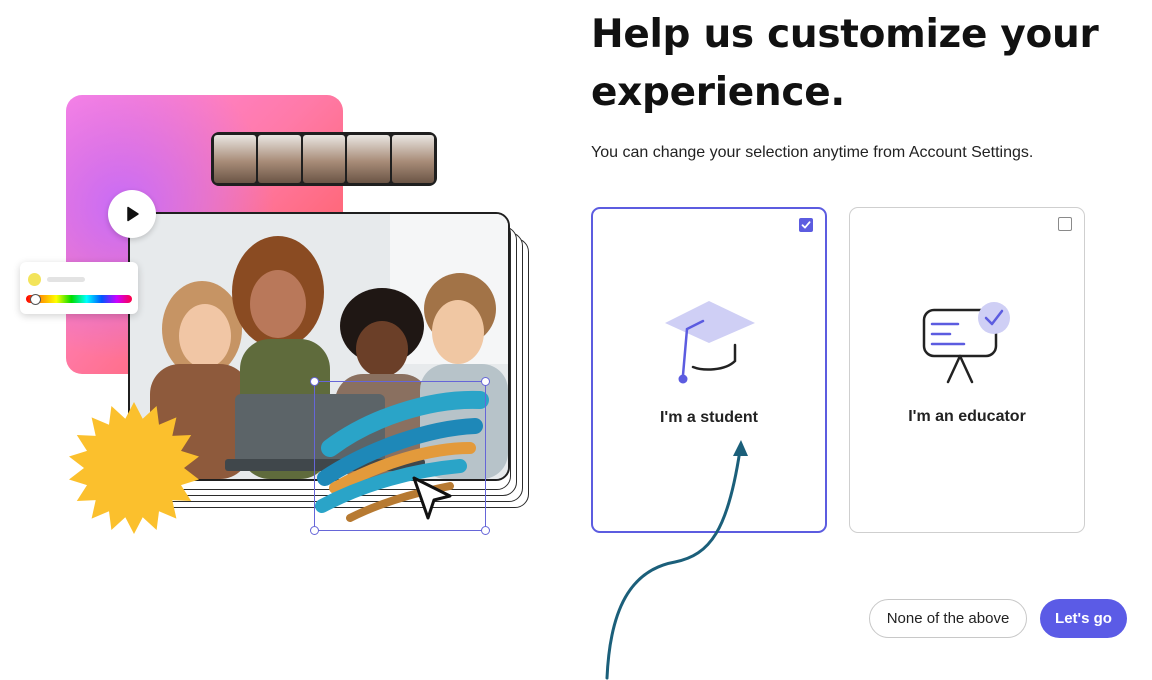 This screenshot has height=680, width=1152. Describe the element at coordinates (676, 560) in the screenshot. I see `annotation-arrow-icon` at that location.